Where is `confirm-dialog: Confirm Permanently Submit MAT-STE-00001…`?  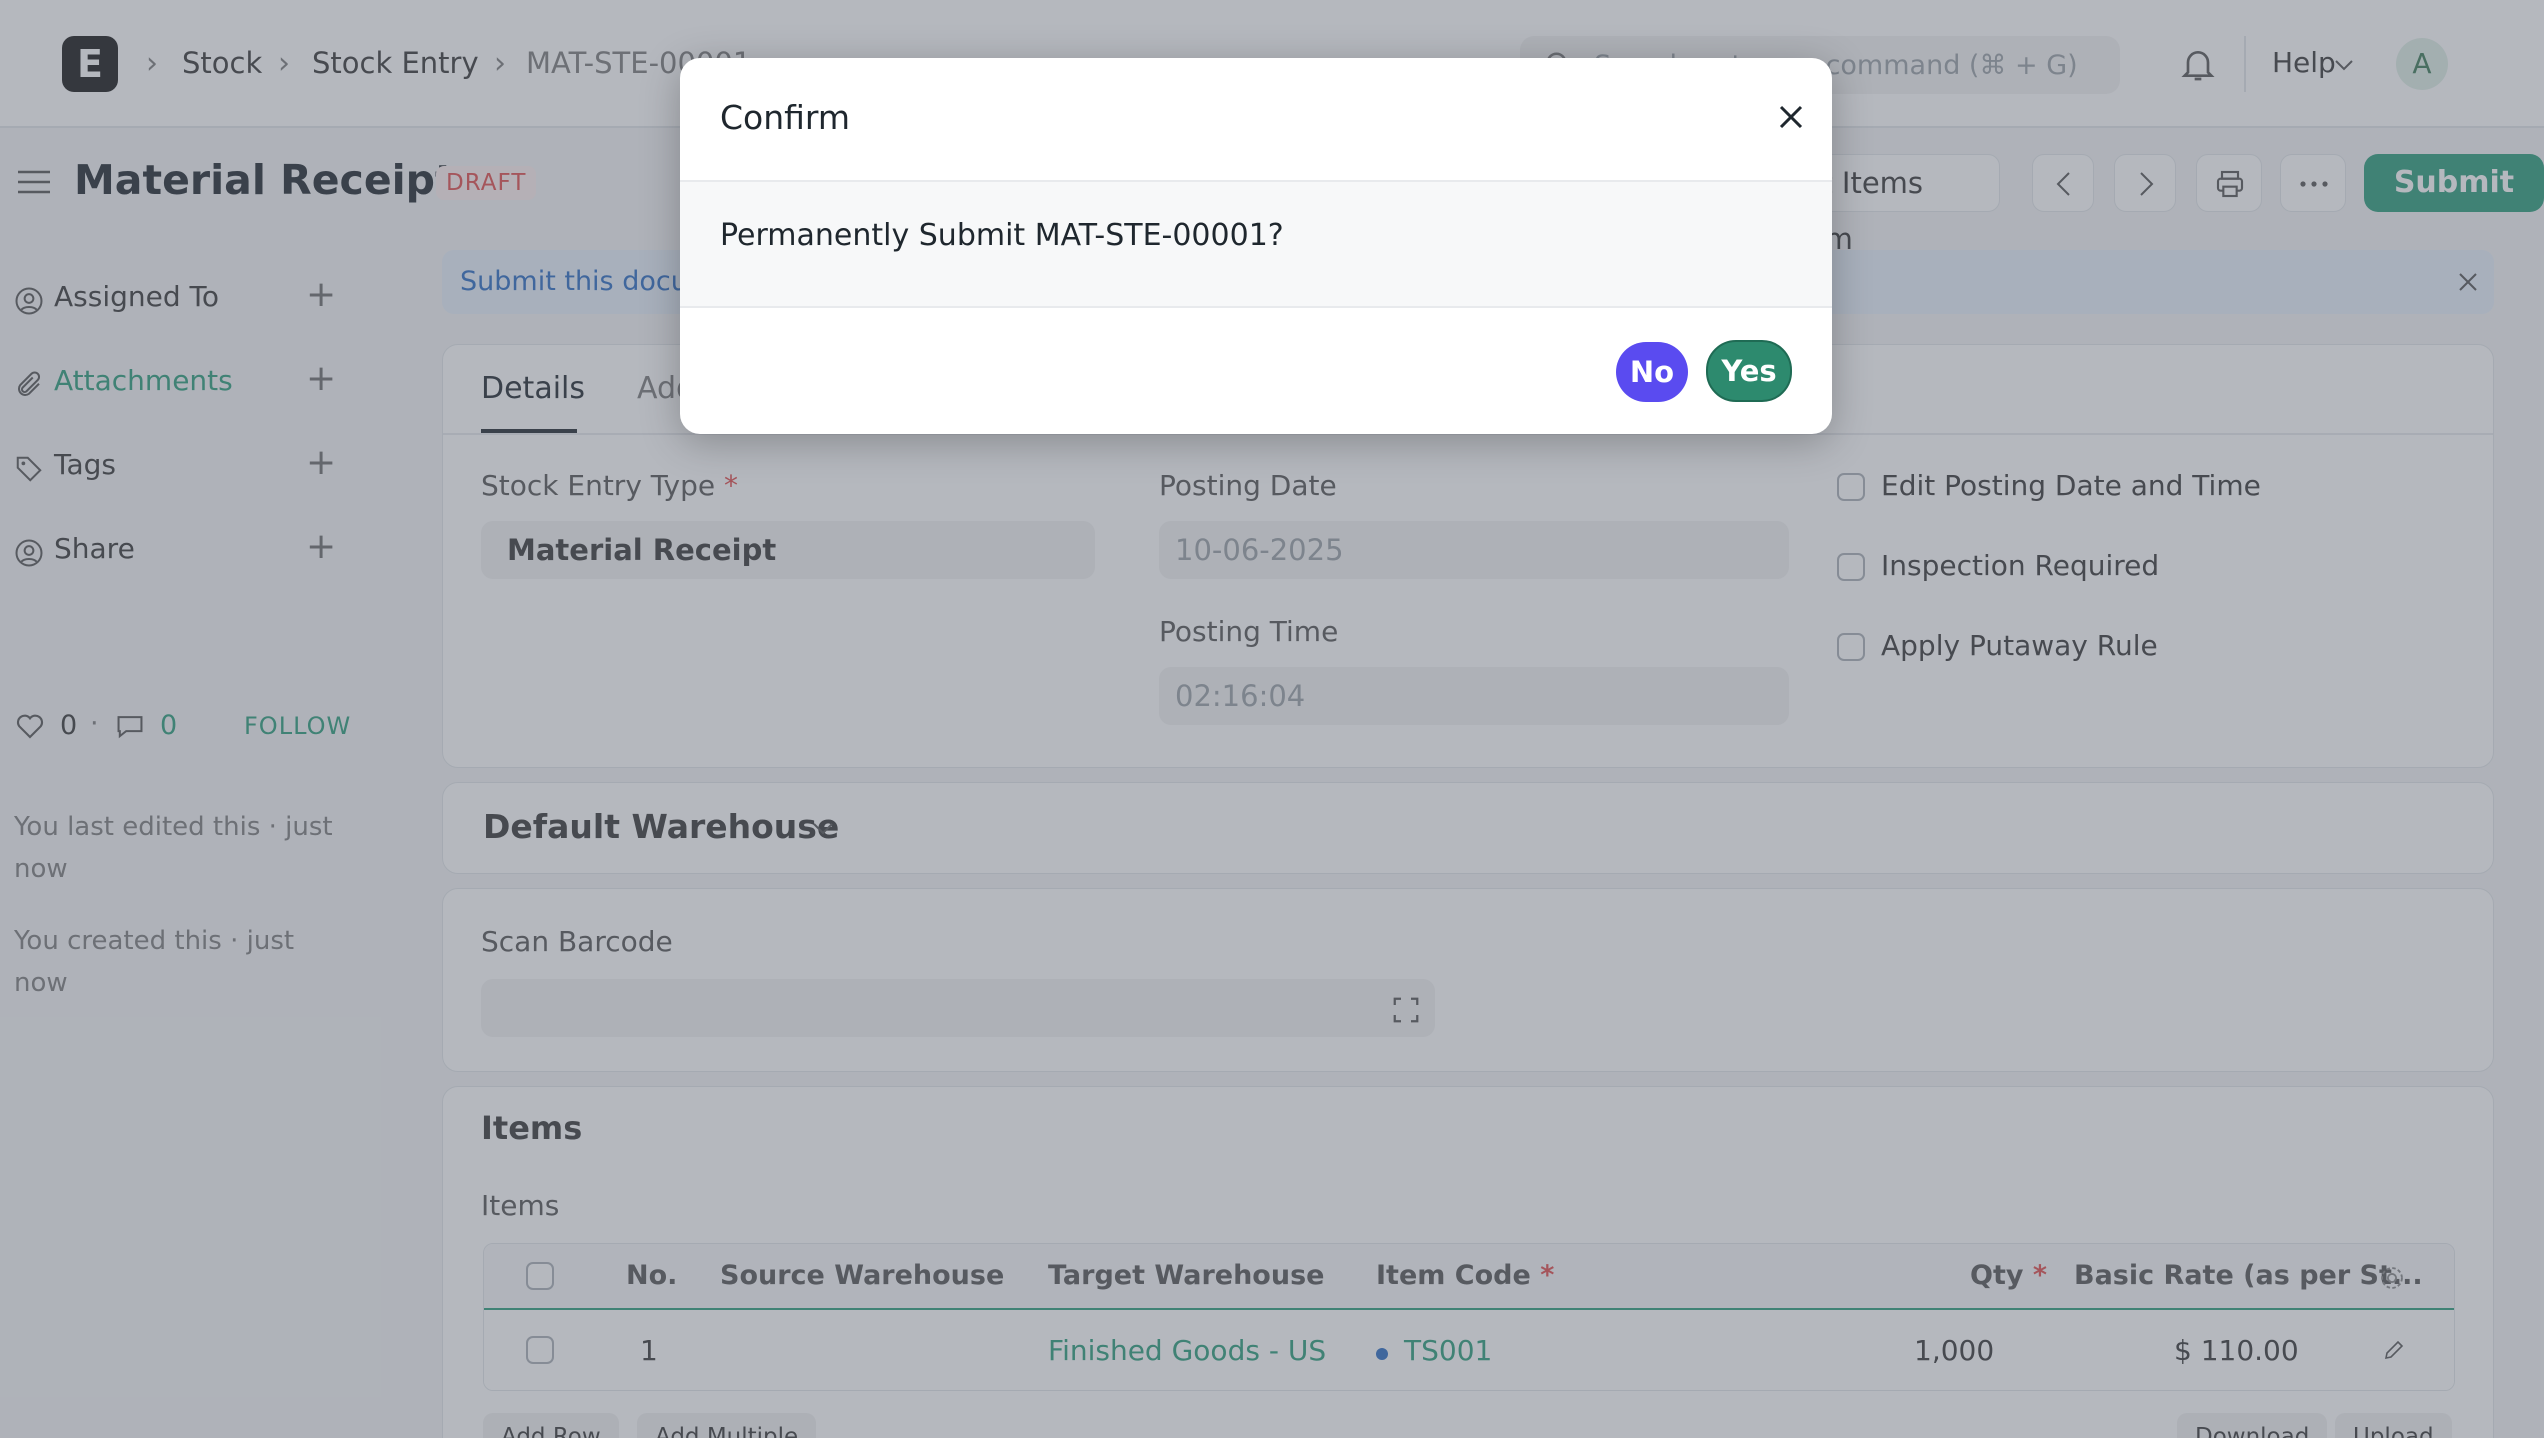
confirm-dialog: Confirm Permanently Submit MAT-STE-00001… is located at coordinates (1256, 246).